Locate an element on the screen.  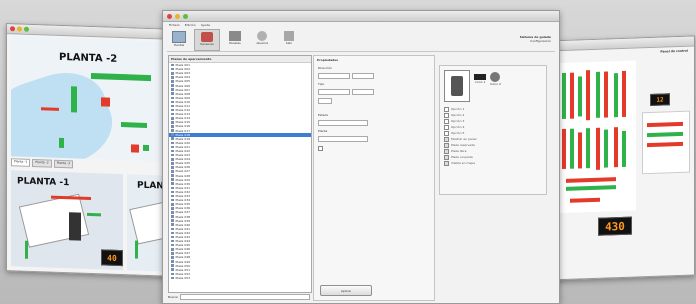
side-map is located at coordinates (666, 142).